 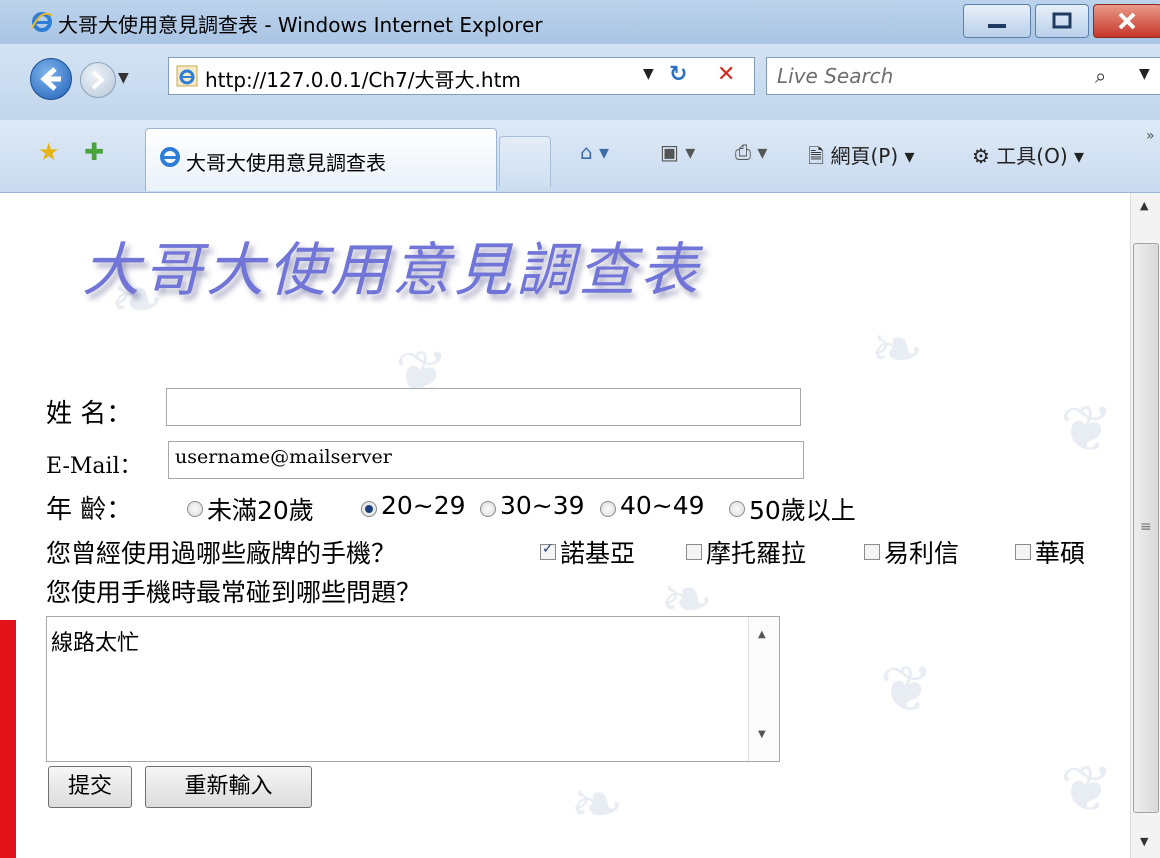 I want to click on problems-question: 您使用手機時最常碰到哪些問題？, so click(x=234, y=592).